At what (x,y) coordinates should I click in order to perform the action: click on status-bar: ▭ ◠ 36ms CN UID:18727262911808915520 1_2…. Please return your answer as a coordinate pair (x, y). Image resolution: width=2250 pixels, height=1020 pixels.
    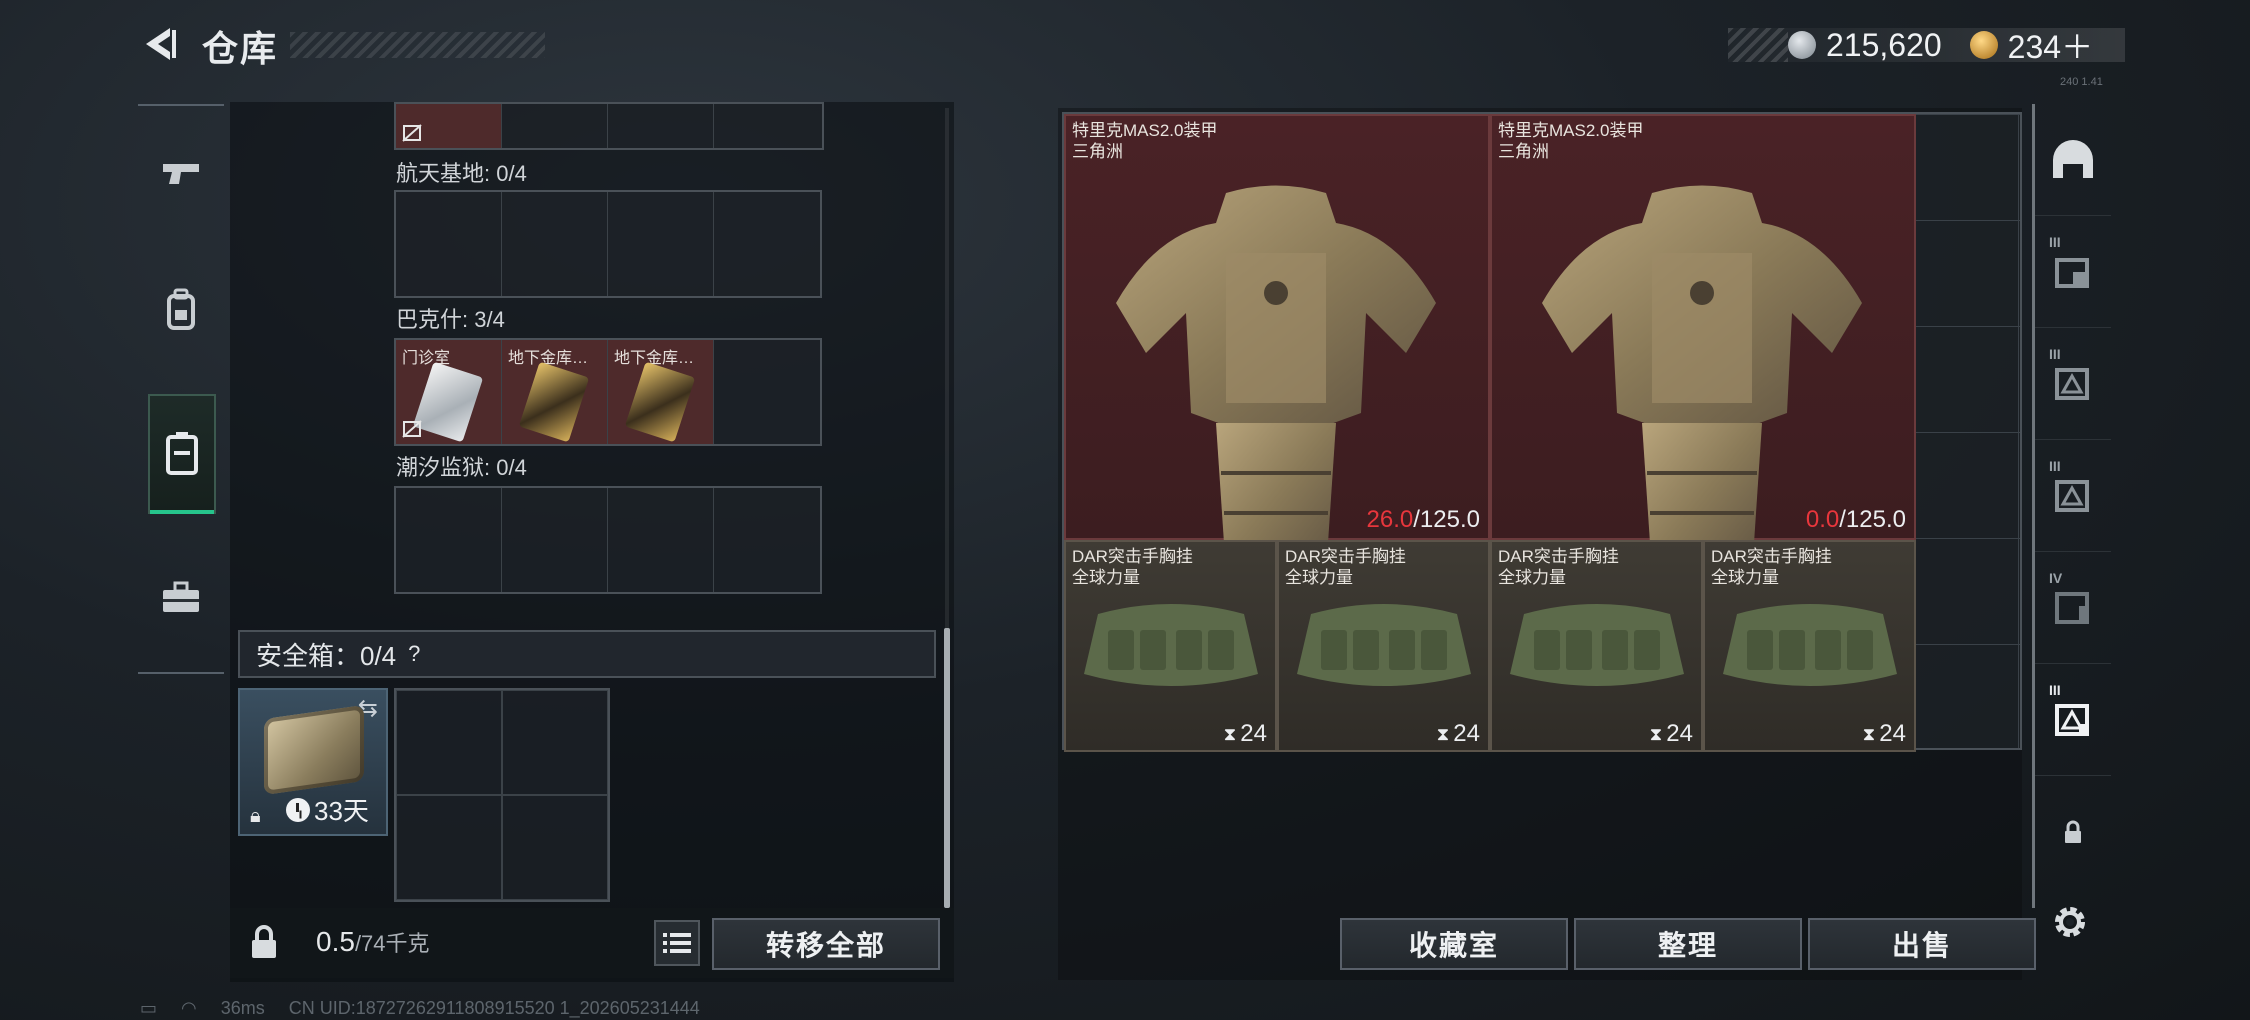
    Looking at the image, I should click on (420, 1008).